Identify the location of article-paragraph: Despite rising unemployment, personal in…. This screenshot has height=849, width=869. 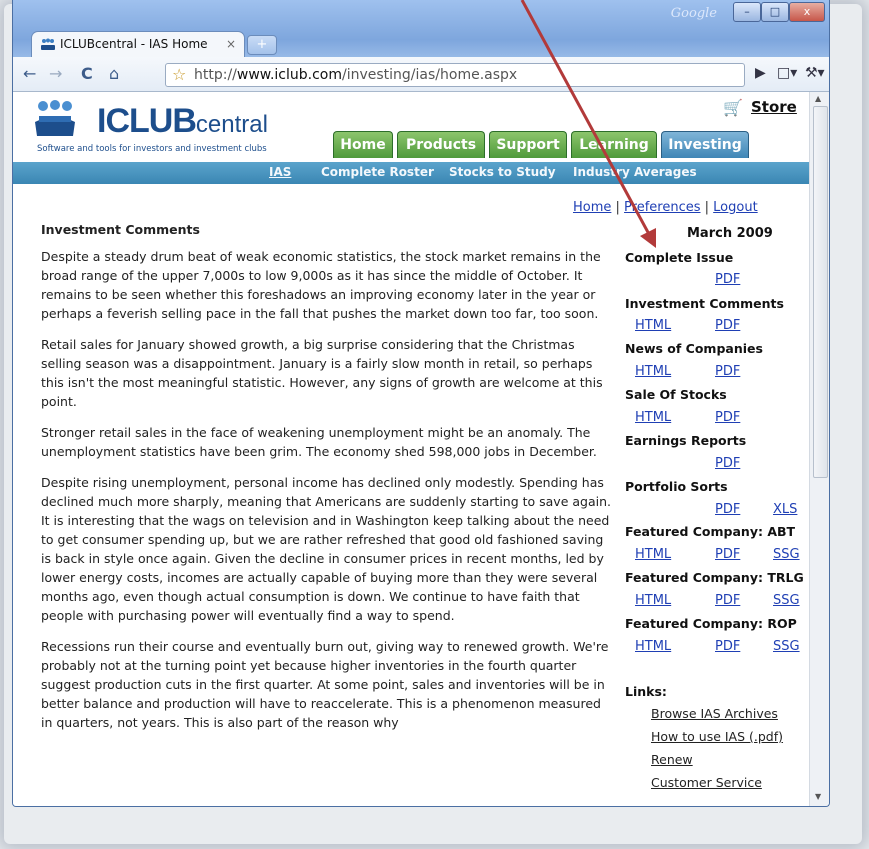
(326, 549).